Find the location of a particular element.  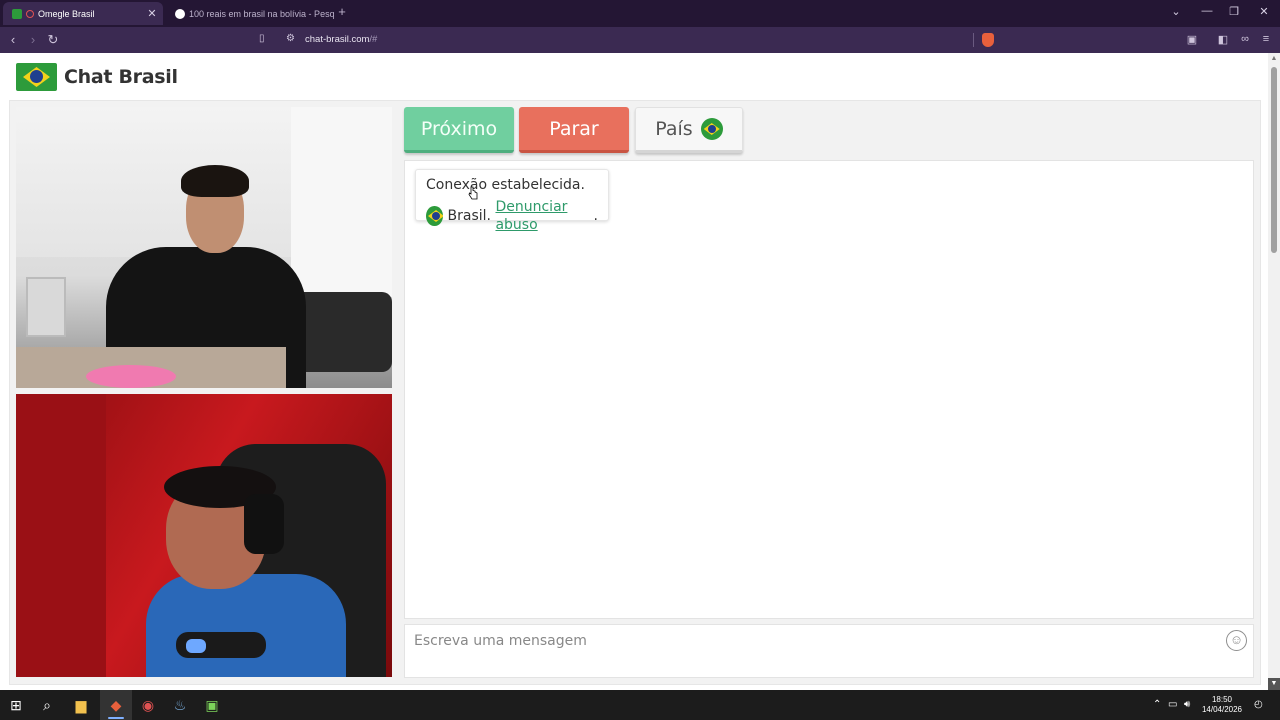

country-button: País is located at coordinates (689, 130).